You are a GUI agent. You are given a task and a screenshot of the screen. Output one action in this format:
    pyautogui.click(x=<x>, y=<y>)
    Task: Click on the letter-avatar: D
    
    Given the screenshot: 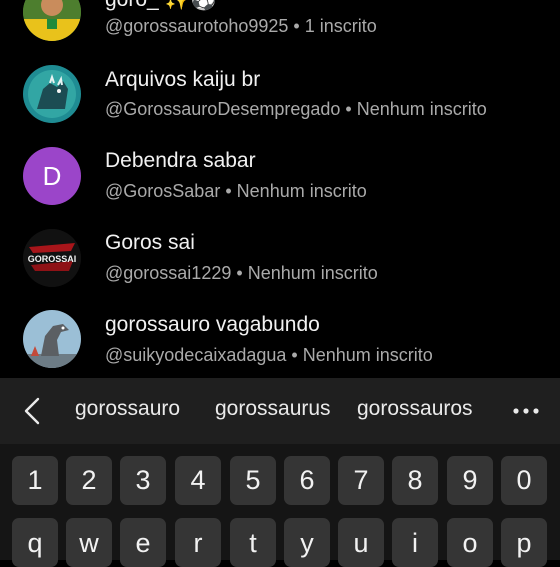 What is the action you would take?
    pyautogui.click(x=52, y=176)
    